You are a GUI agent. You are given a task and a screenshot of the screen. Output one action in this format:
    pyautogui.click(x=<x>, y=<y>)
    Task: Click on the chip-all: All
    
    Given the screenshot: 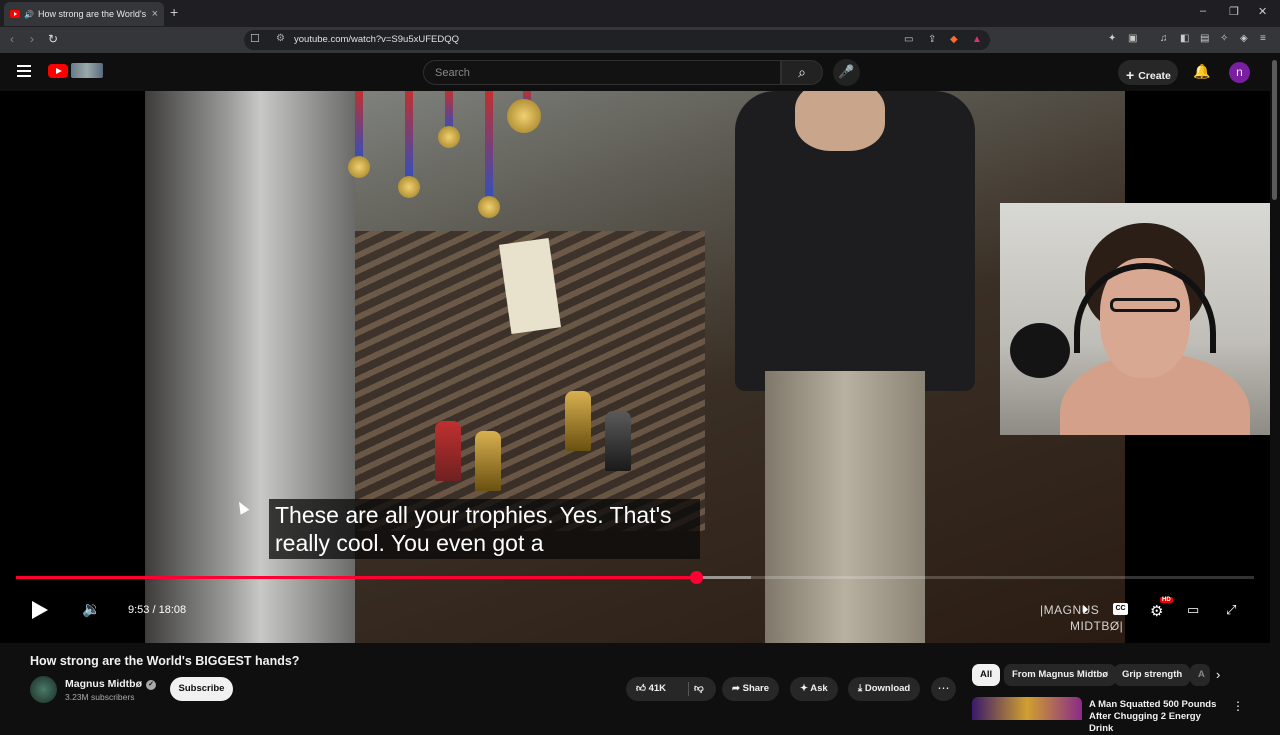 What is the action you would take?
    pyautogui.click(x=986, y=675)
    